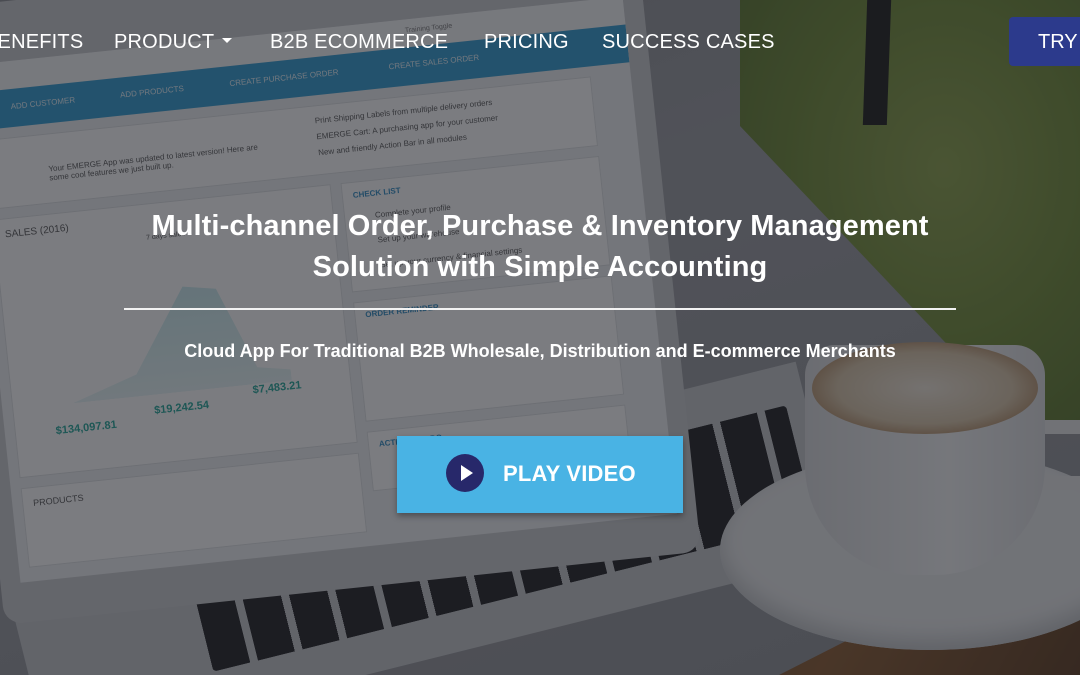  Describe the element at coordinates (1044, 41) in the screenshot. I see `try-button: TRY` at that location.